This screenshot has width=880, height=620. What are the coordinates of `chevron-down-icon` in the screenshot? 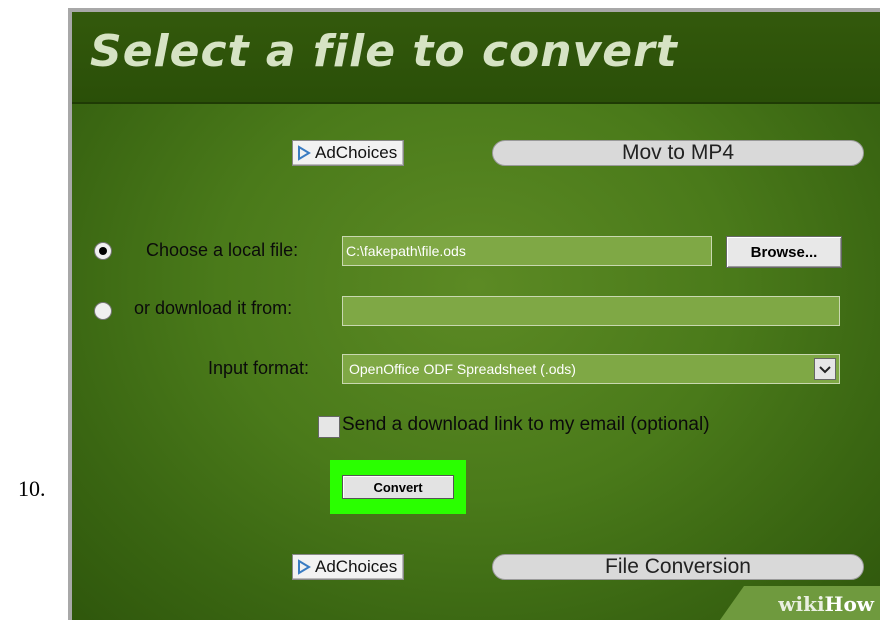 It's located at (825, 370).